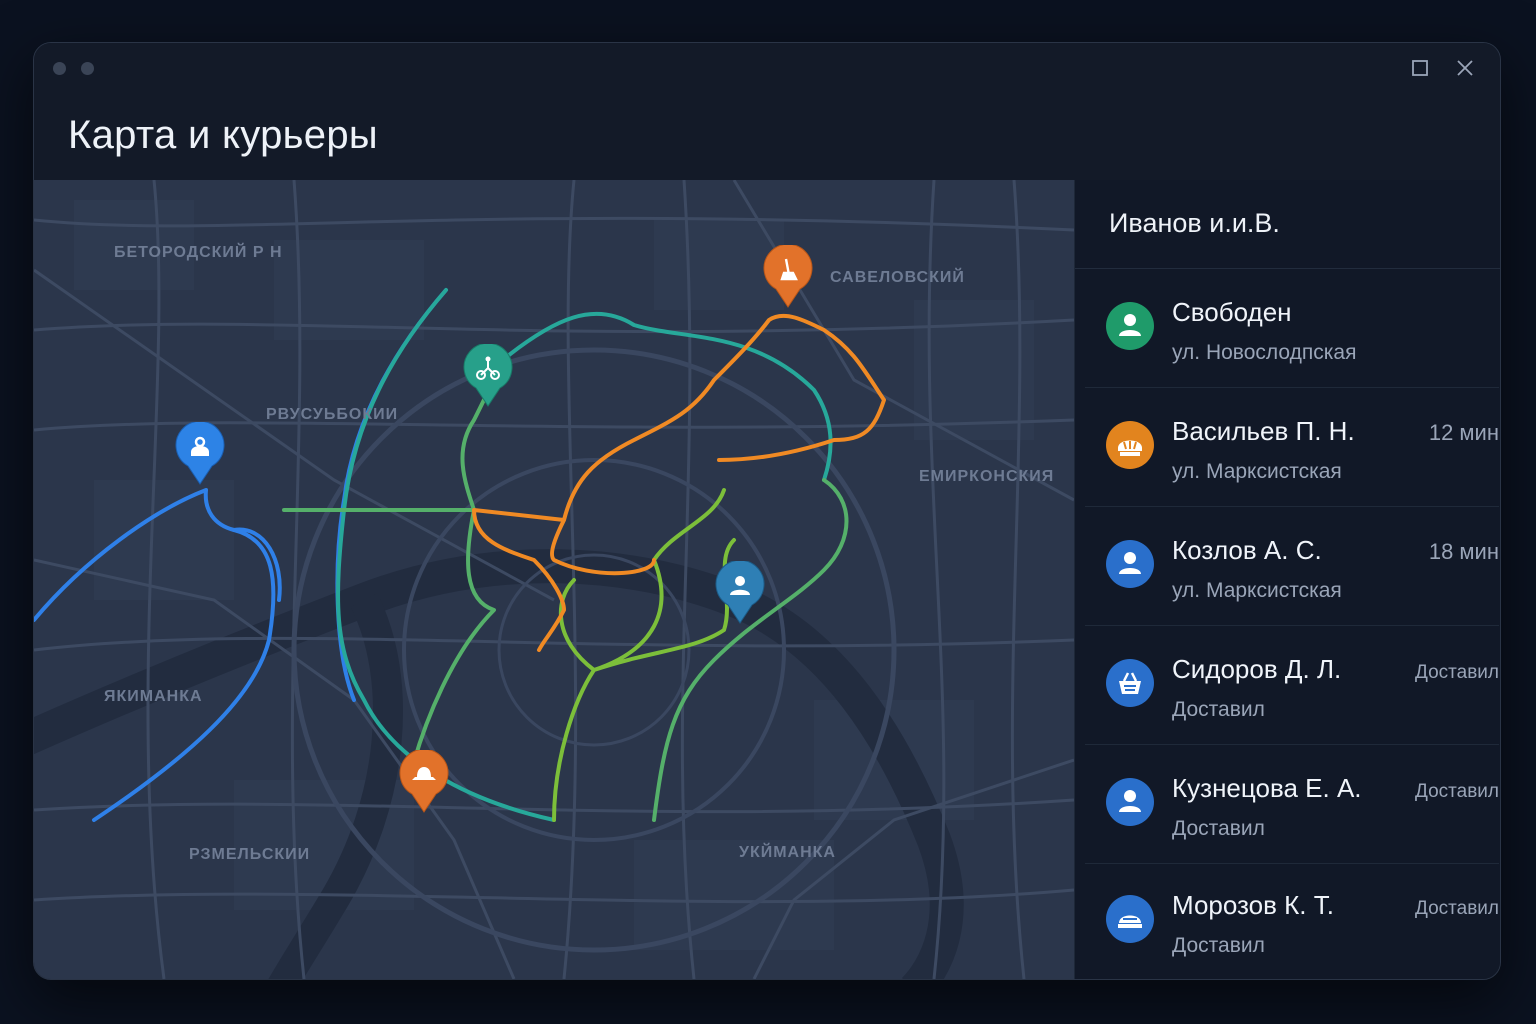 The image size is (1536, 1024). I want to click on courier-name: Свободен, so click(1232, 312).